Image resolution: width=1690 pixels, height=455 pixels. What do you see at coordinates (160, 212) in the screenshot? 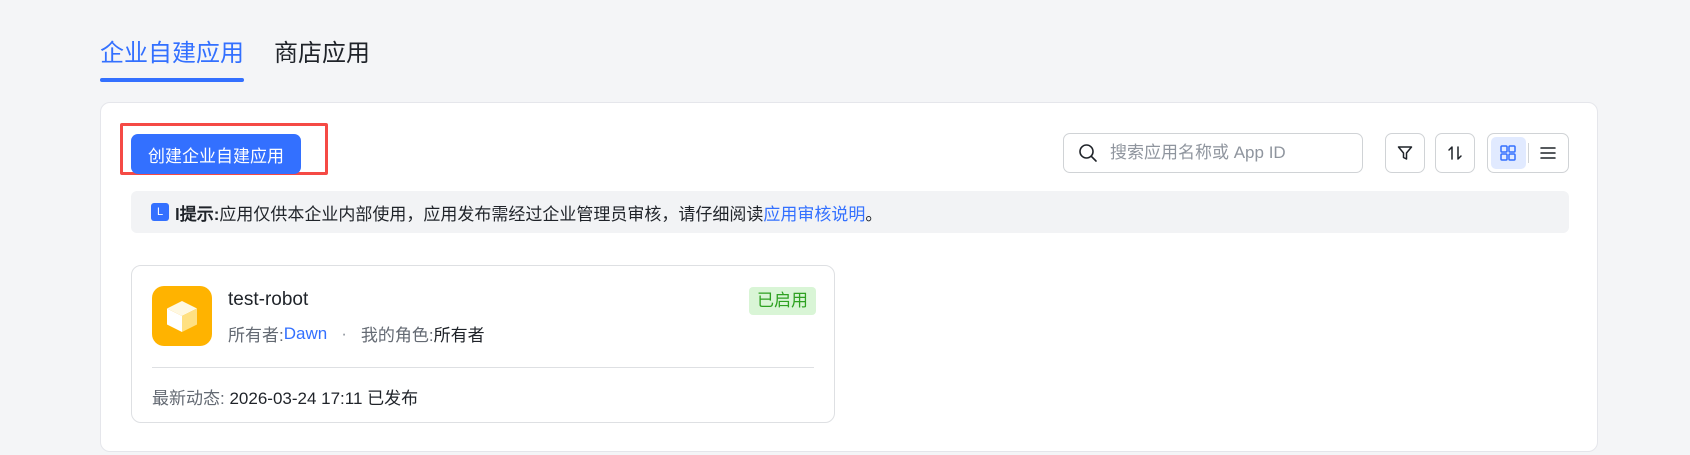
I see `notice-icon: L` at bounding box center [160, 212].